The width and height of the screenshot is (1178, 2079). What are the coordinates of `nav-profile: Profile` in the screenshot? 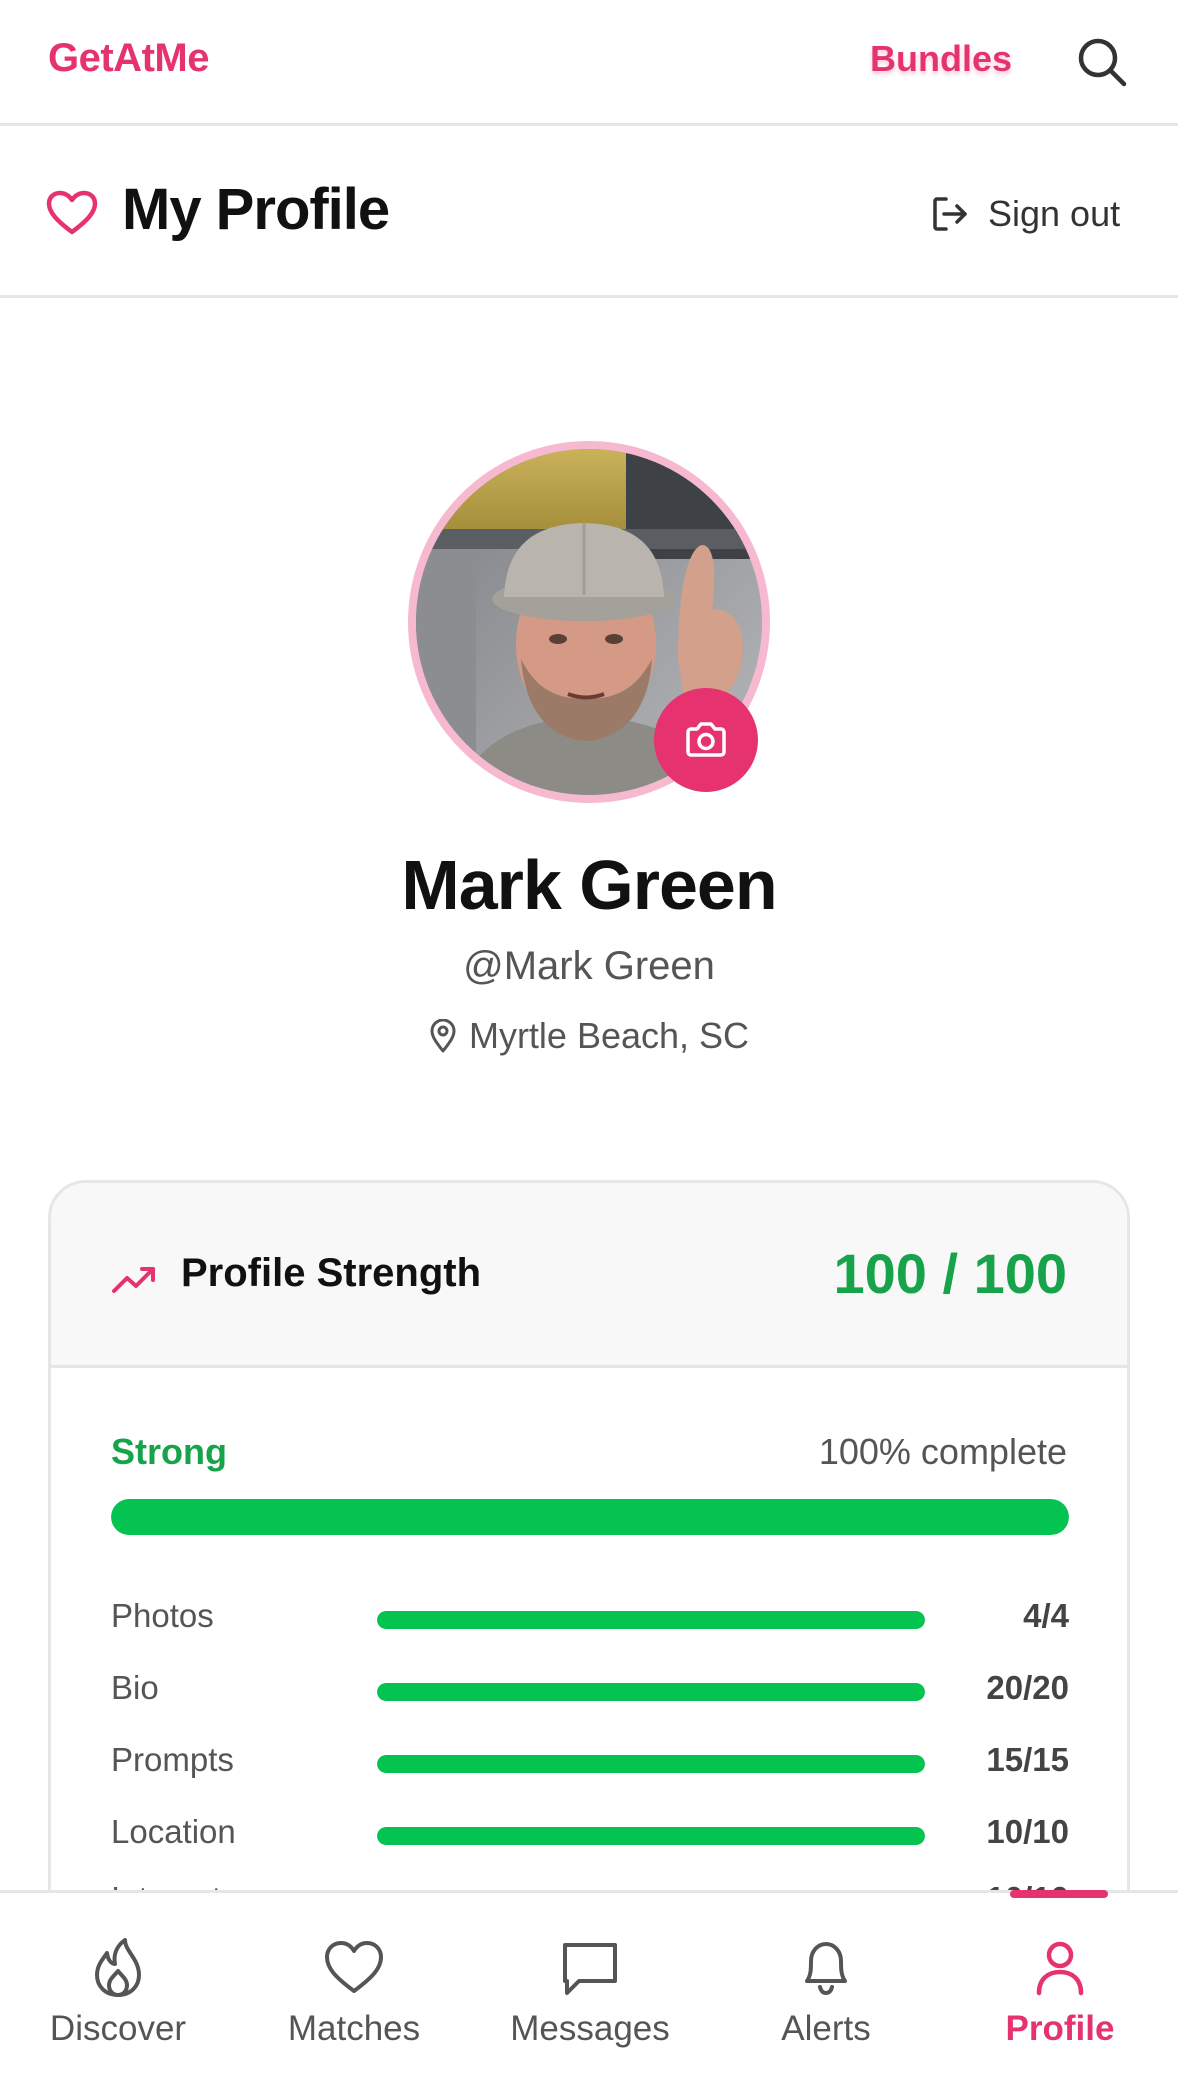 It's located at (1060, 1986).